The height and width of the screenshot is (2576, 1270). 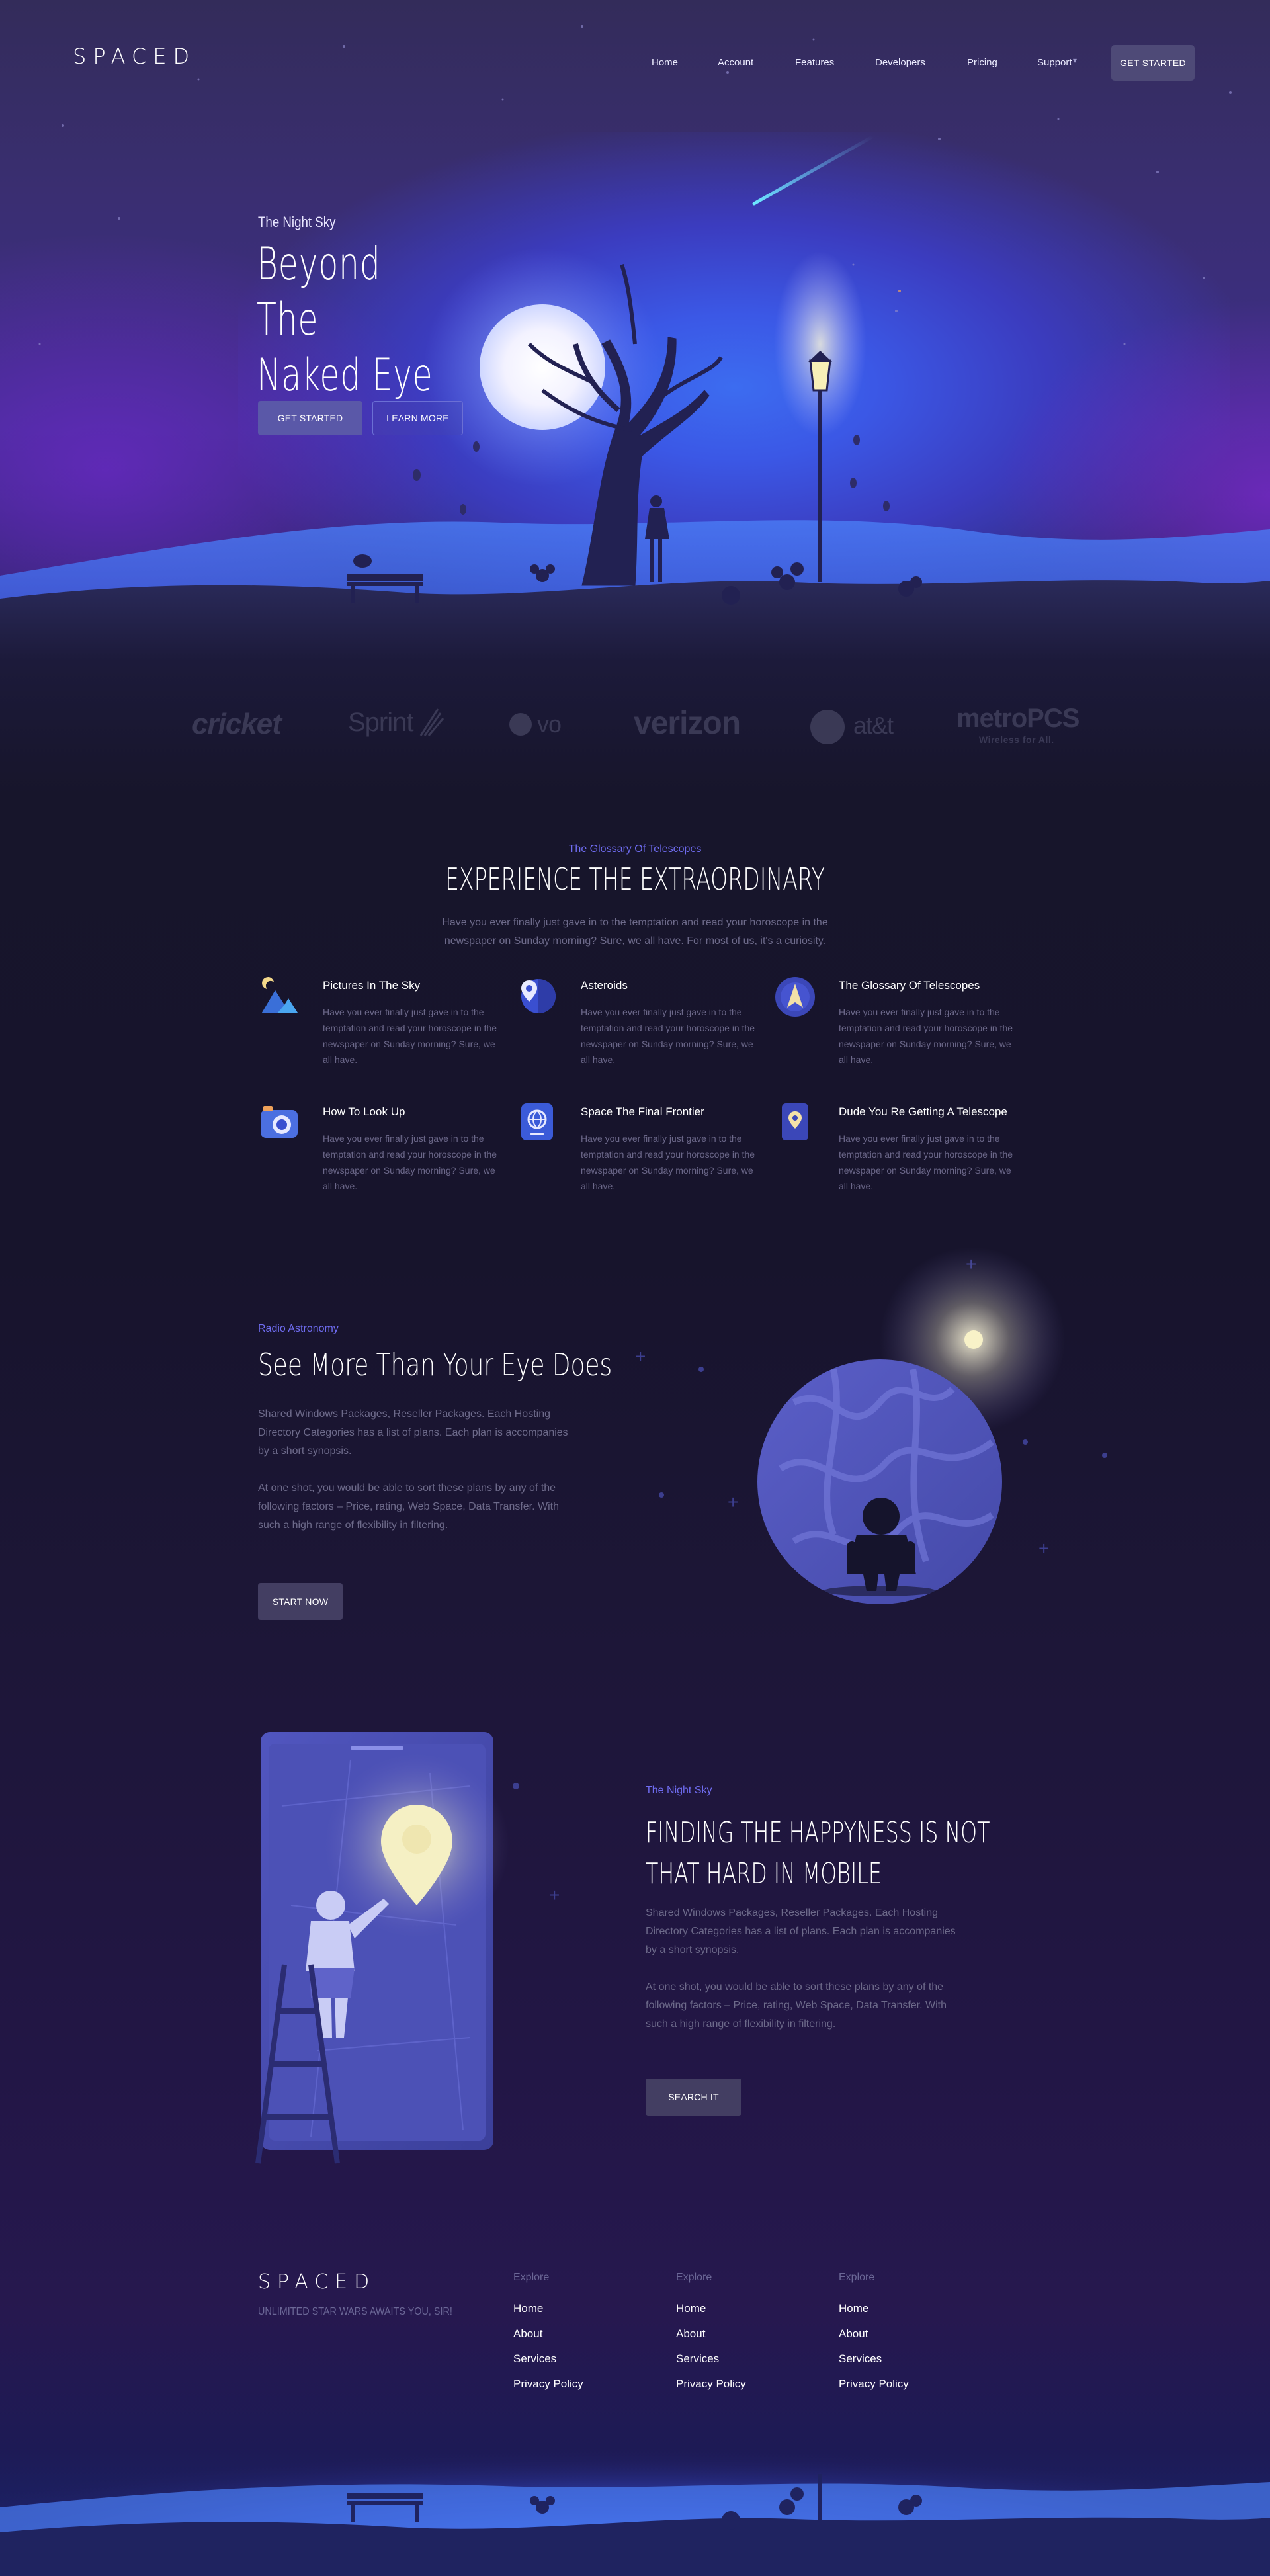 What do you see at coordinates (436, 1365) in the screenshot?
I see `radio-title: See More Than Your Eye Does` at bounding box center [436, 1365].